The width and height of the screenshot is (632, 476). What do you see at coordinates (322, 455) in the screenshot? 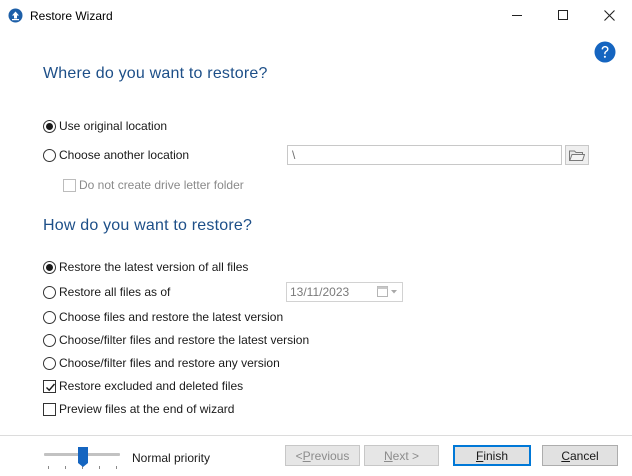
I see `previous-button: < Previous` at bounding box center [322, 455].